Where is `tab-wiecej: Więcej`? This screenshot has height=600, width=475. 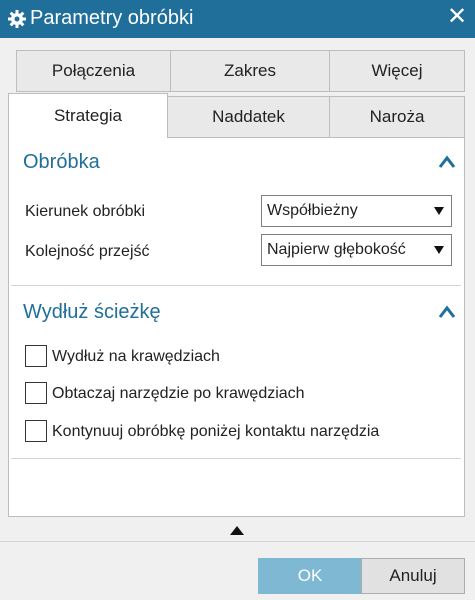 tab-wiecej: Więcej is located at coordinates (397, 71).